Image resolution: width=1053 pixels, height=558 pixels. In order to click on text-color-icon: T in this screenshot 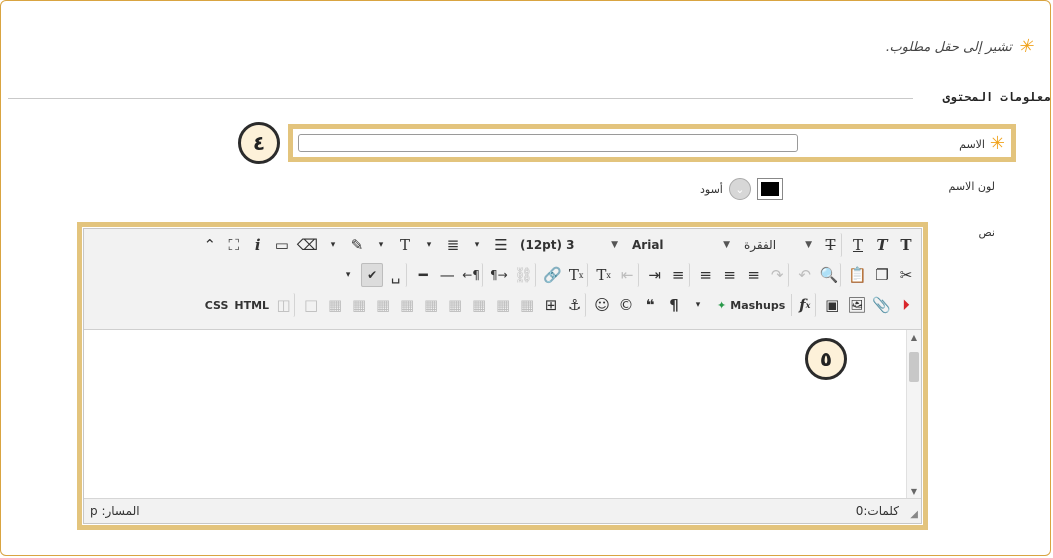, I will do `click(405, 245)`.